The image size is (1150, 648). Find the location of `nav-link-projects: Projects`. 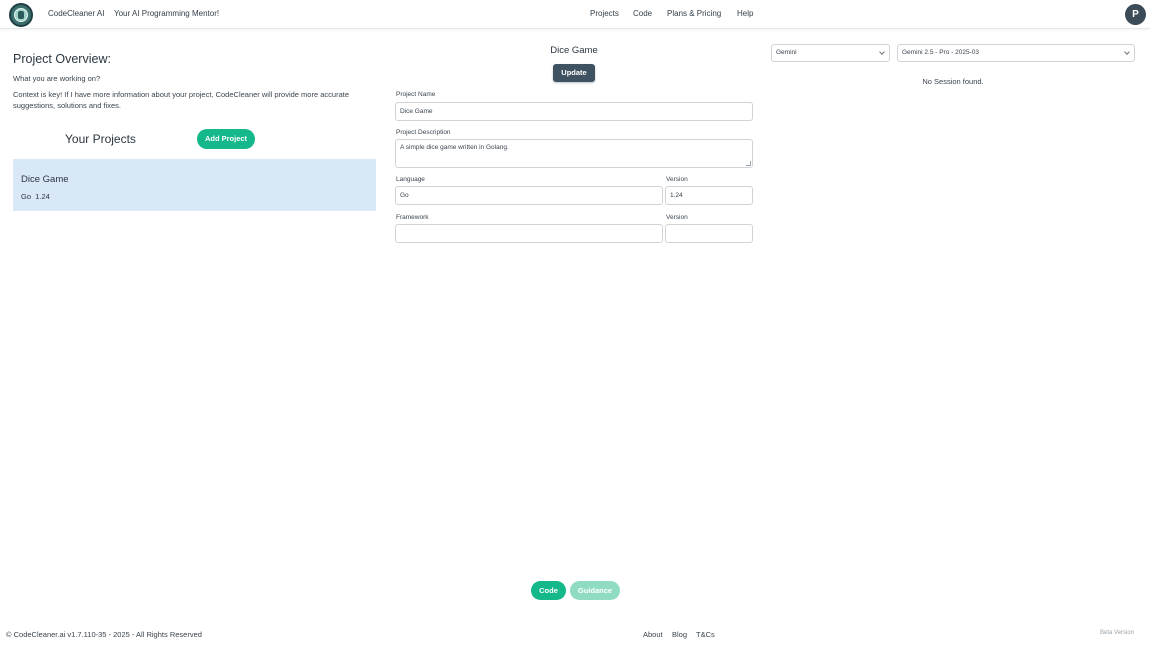

nav-link-projects: Projects is located at coordinates (604, 13).